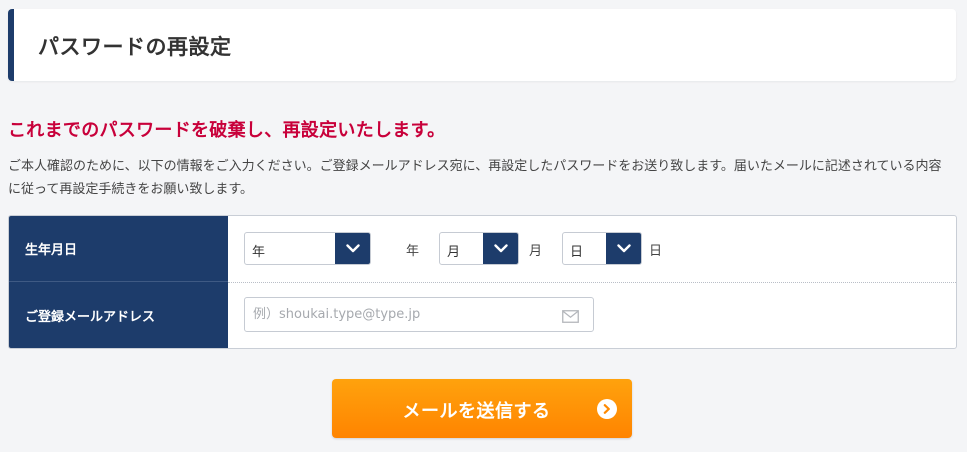  I want to click on chevron-right-circle-icon, so click(607, 409).